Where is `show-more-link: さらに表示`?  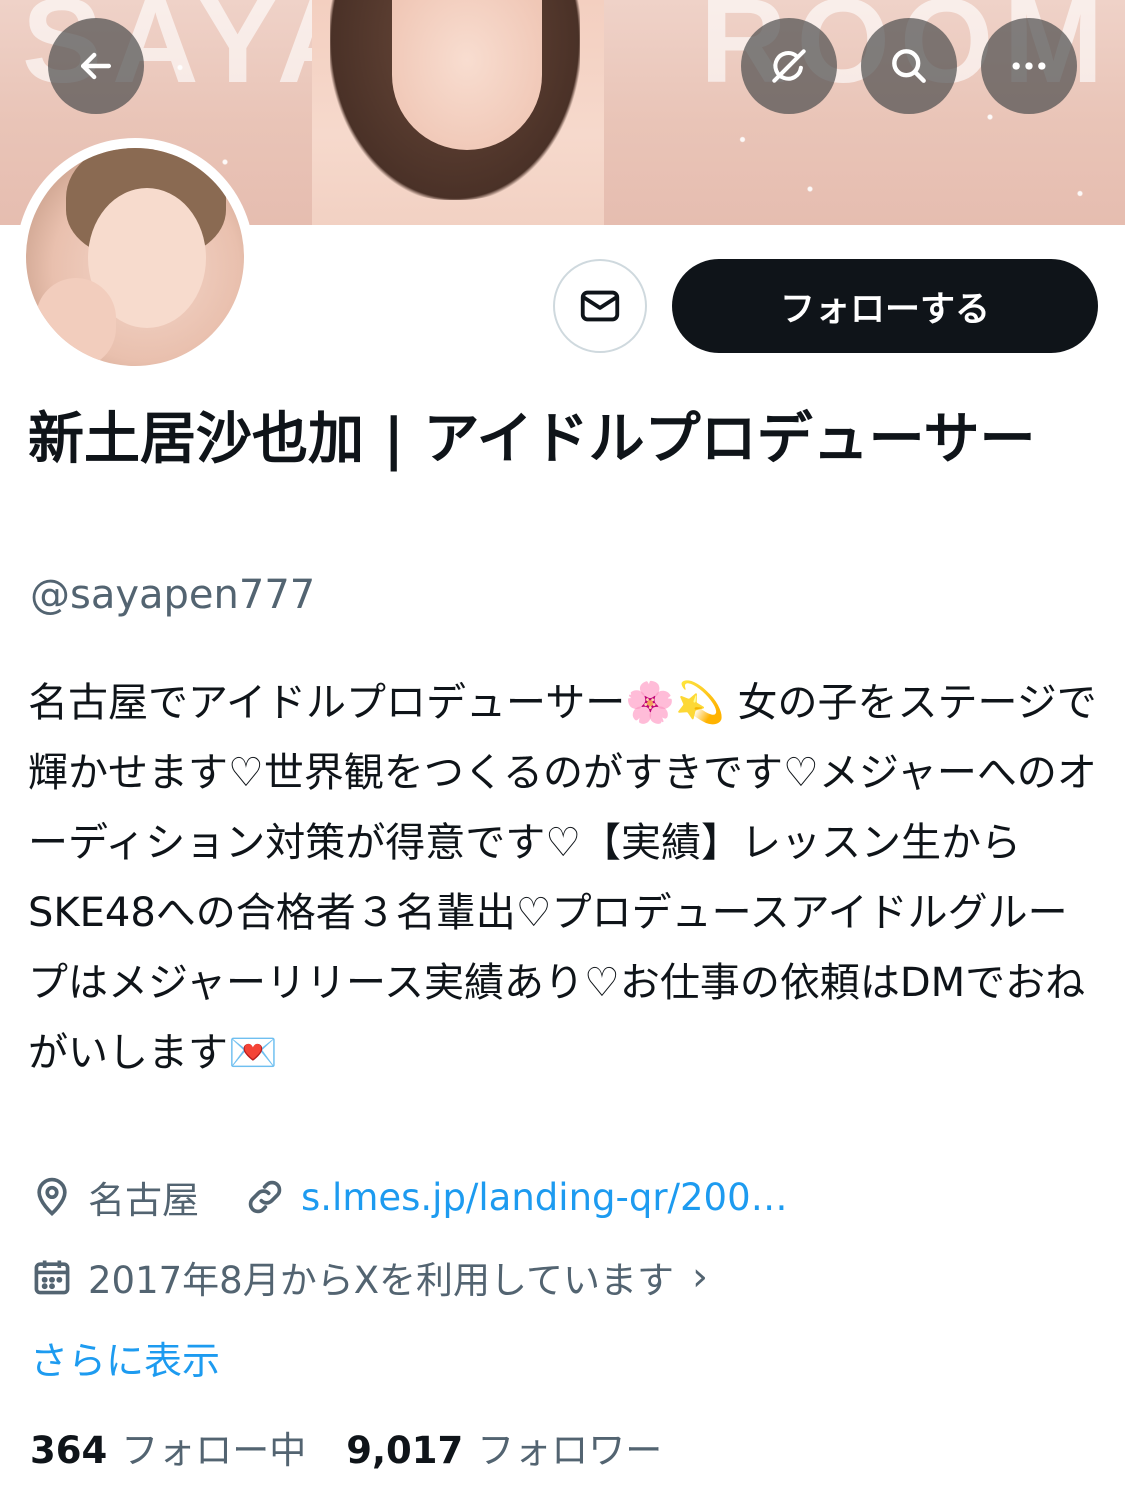 show-more-link: さらに表示 is located at coordinates (125, 1357).